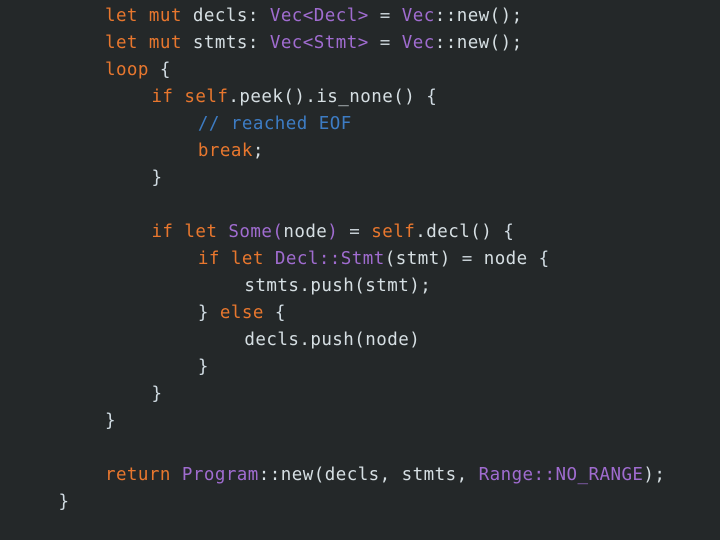  What do you see at coordinates (332, 286) in the screenshot?
I see `code-token-id: push` at bounding box center [332, 286].